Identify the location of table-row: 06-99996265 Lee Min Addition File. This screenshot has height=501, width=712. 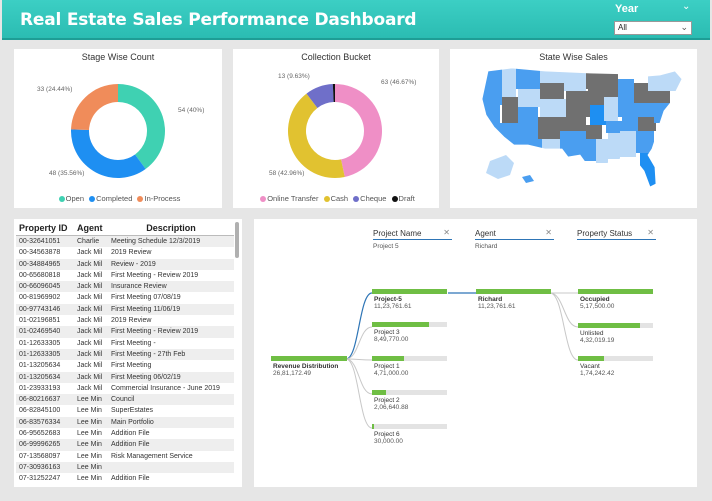
(125, 445).